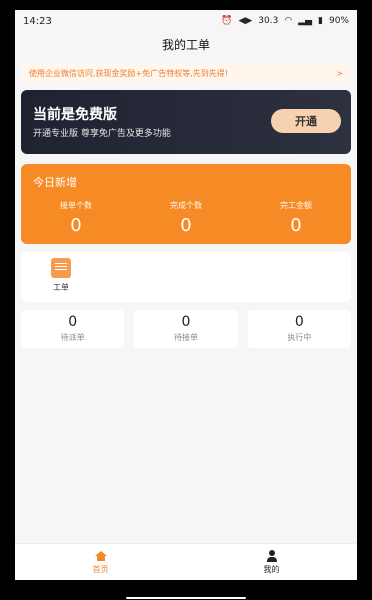 This screenshot has width=372, height=600. What do you see at coordinates (61, 268) in the screenshot?
I see `work-order-icon` at bounding box center [61, 268].